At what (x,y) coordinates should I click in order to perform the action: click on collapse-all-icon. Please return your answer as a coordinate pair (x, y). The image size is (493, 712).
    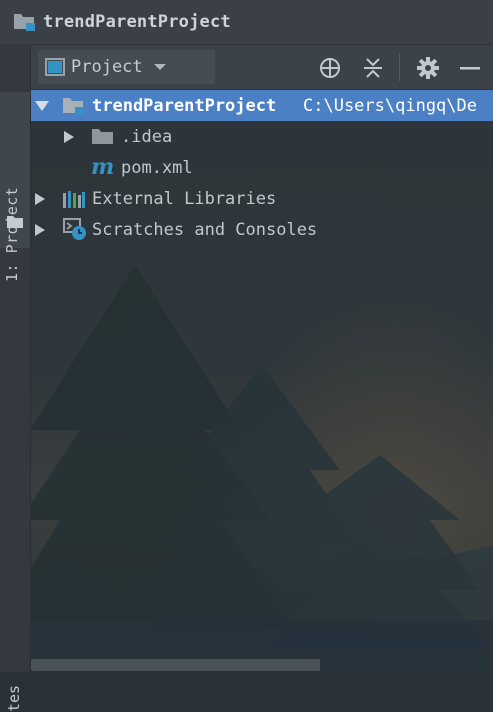
    Looking at the image, I should click on (373, 68).